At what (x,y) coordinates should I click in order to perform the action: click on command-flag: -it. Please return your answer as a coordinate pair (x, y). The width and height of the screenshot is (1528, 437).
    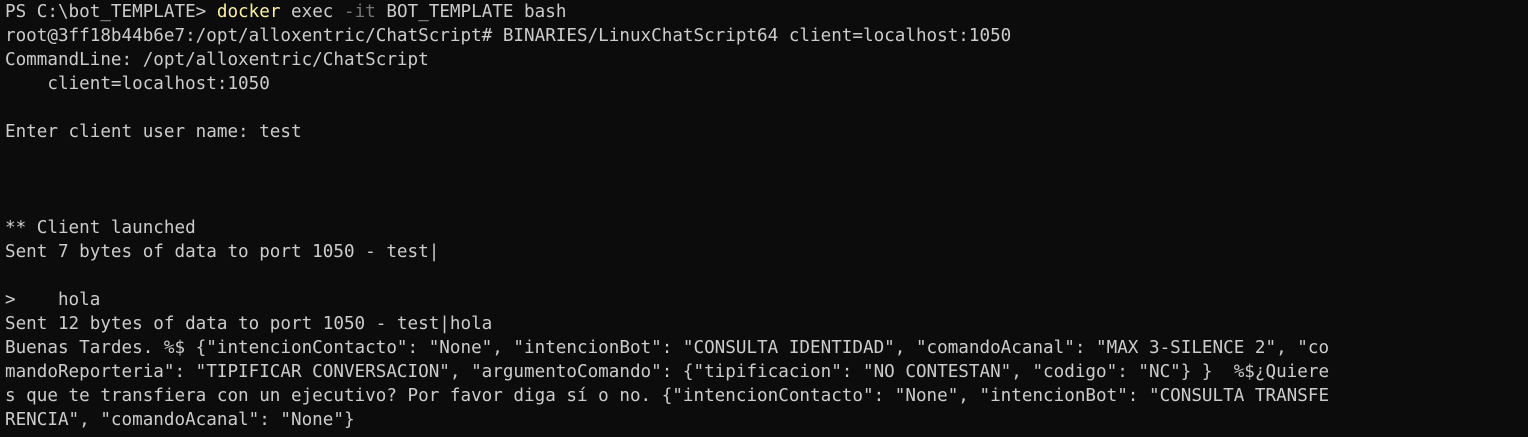
    Looking at the image, I should click on (359, 12).